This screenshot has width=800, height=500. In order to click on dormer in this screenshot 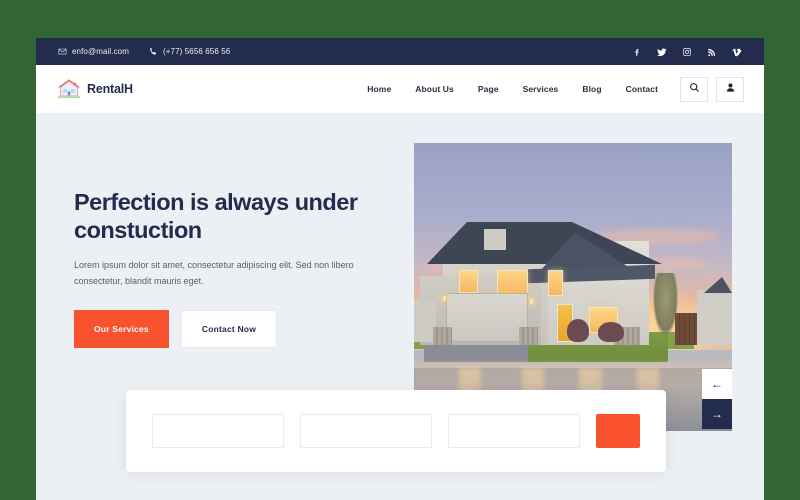, I will do `click(495, 236)`.